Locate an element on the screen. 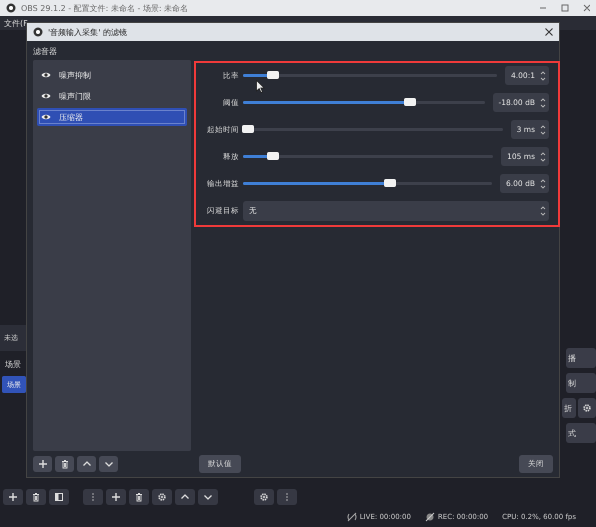  control-button: 式 is located at coordinates (581, 433).